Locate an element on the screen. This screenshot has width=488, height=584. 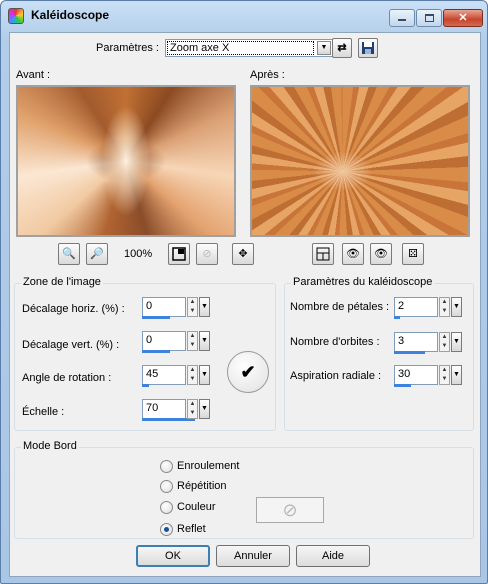
scale-input: 70 is located at coordinates (164, 409).